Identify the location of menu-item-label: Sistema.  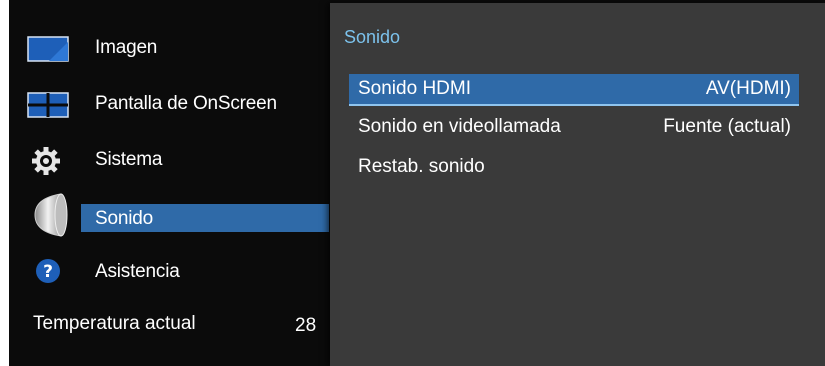
(129, 159).